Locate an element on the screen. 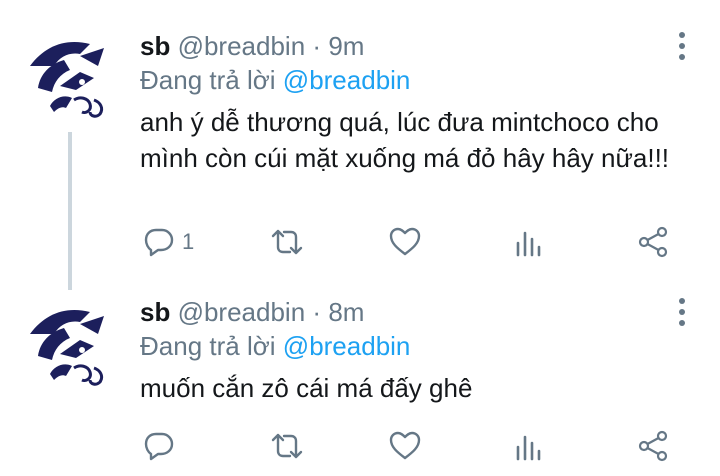 This screenshot has height=476, width=720. reply-count: 1 is located at coordinates (188, 241).